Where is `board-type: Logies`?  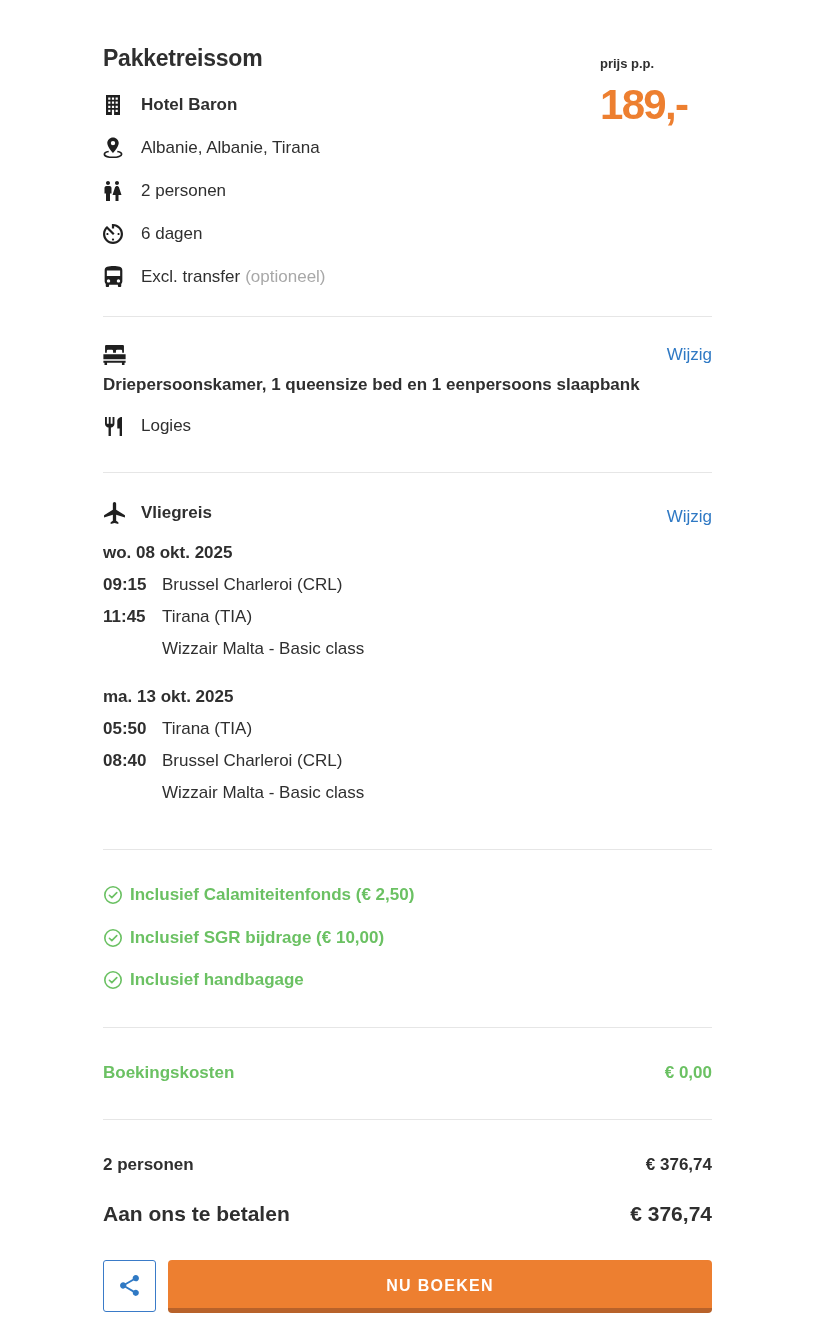 board-type: Logies is located at coordinates (166, 426).